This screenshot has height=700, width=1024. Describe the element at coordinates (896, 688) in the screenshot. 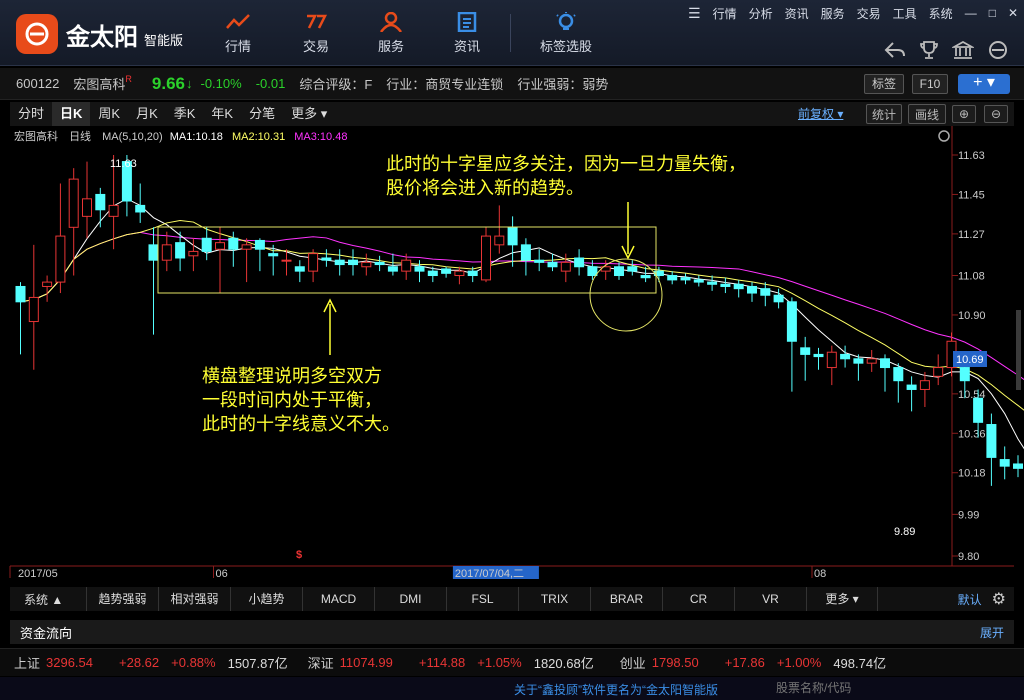

I see `stock-search-input` at that location.